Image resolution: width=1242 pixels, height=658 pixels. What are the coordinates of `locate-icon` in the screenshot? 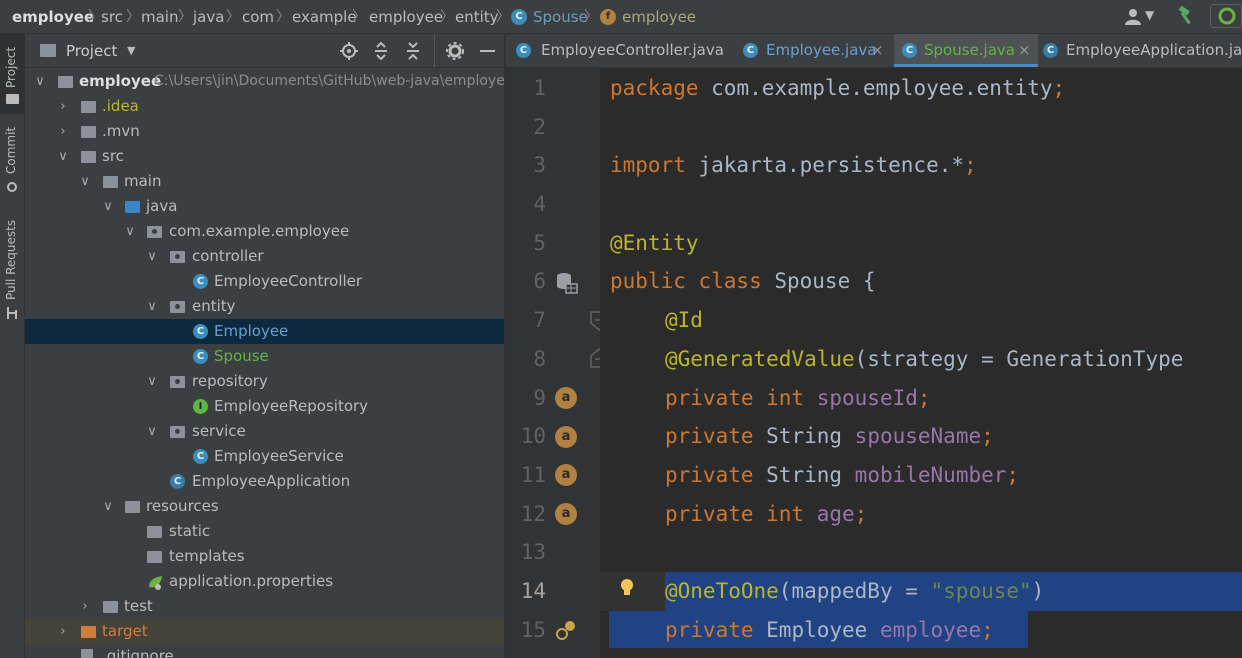 It's located at (349, 51).